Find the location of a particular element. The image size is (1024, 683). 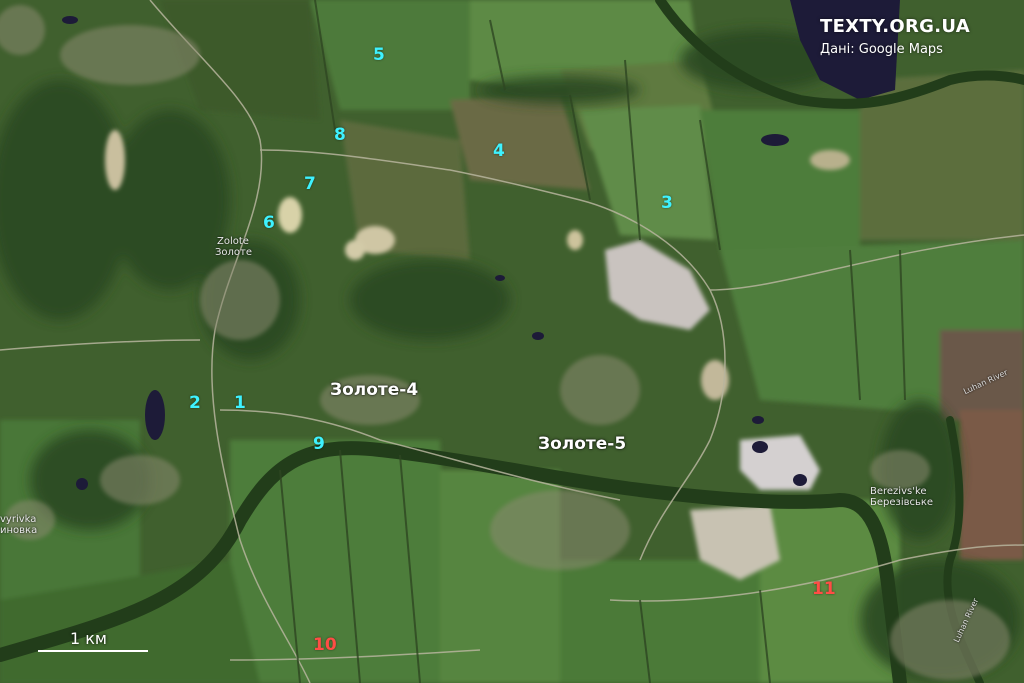

marker-9: 9 is located at coordinates (319, 444).